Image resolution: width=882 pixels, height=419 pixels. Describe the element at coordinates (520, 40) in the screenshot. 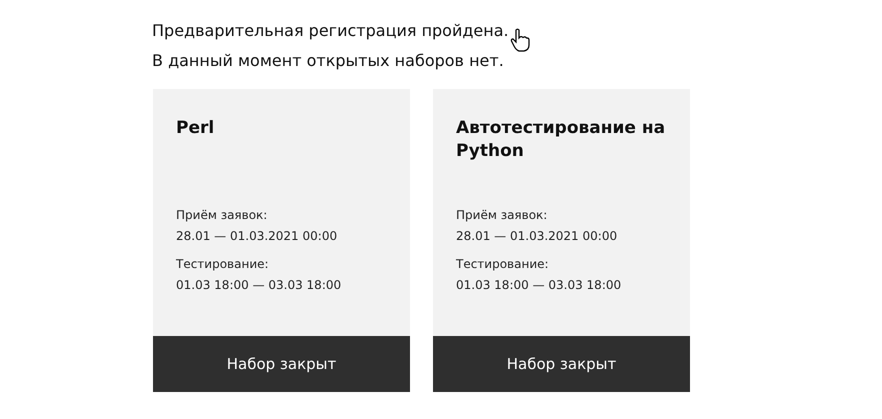

I see `hand-cursor-icon` at that location.